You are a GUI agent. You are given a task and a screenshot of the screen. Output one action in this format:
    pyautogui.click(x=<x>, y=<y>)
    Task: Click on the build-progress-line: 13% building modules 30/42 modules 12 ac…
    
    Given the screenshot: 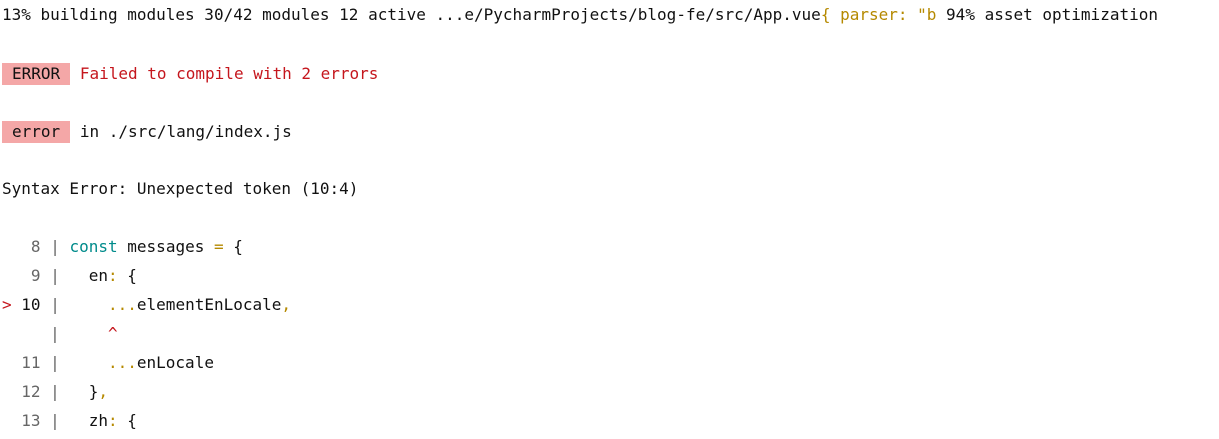 What is the action you would take?
    pyautogui.click(x=580, y=15)
    